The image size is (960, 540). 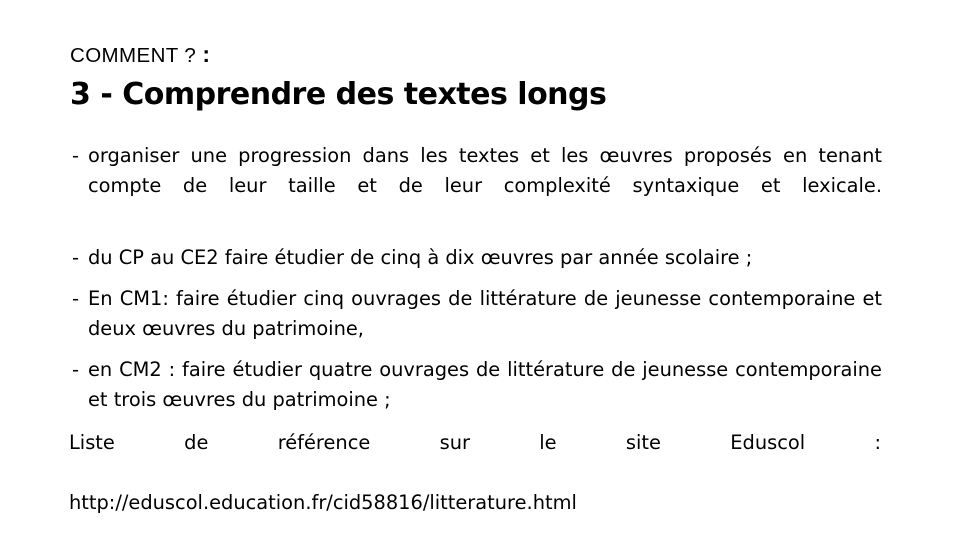 I want to click on reference-lead-text: Liste de référence sur le site Eduscol :, so click(x=475, y=442).